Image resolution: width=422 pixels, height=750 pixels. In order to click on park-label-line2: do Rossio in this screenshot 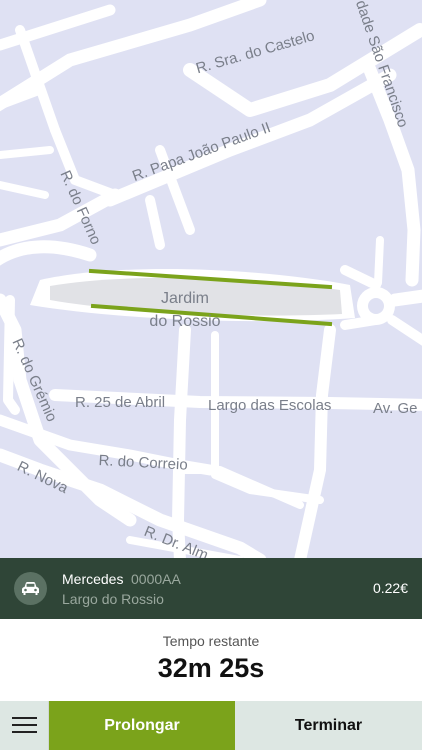, I will do `click(185, 321)`.